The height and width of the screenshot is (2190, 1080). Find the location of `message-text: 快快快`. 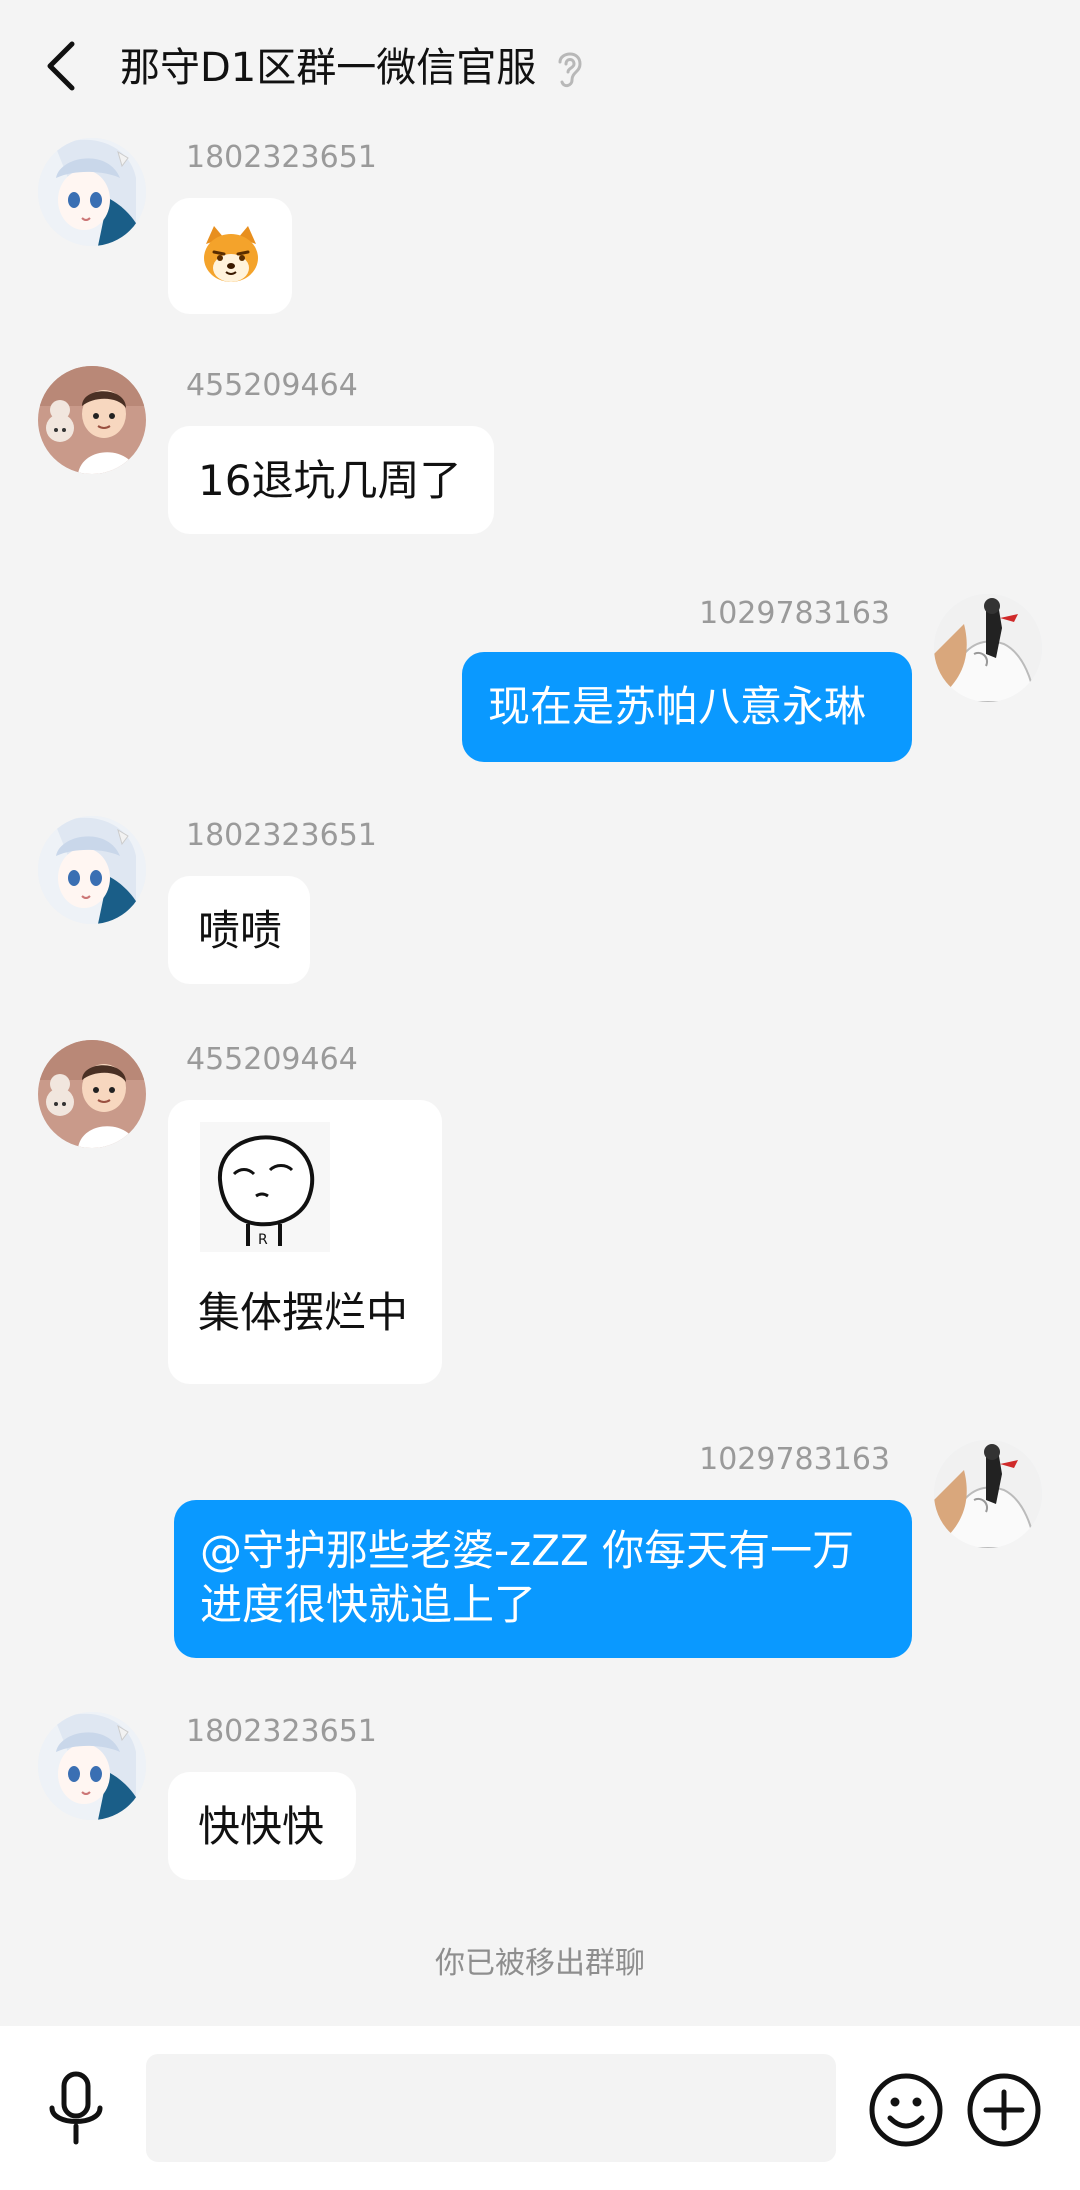

message-text: 快快快 is located at coordinates (261, 1826).